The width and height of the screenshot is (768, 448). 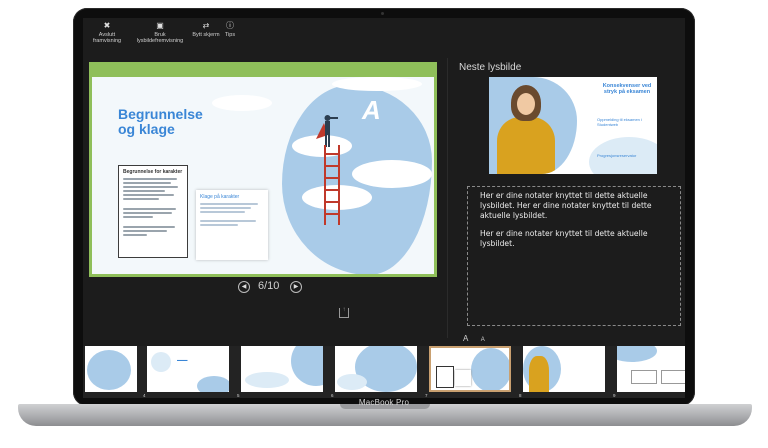 I want to click on end-show-button: ✖ Avslutt framvisning, so click(x=107, y=33).